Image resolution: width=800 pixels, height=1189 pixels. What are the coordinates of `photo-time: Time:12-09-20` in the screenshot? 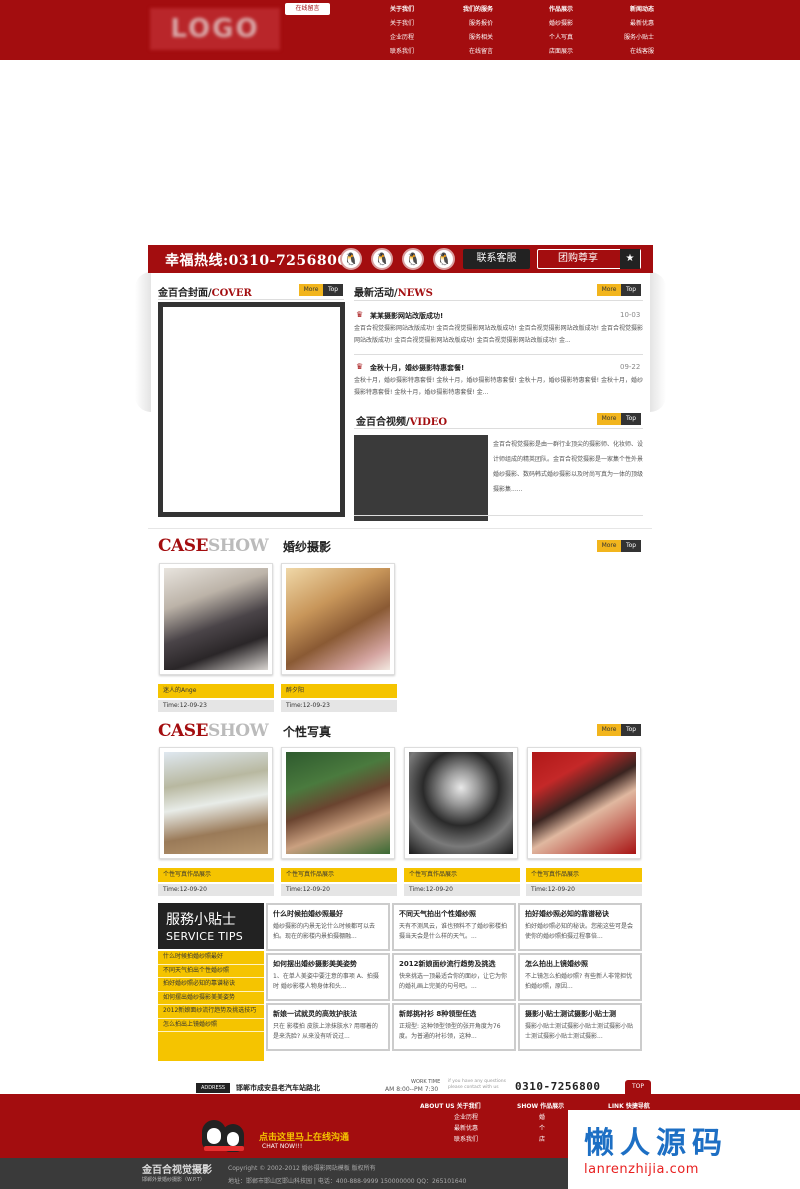 It's located at (216, 890).